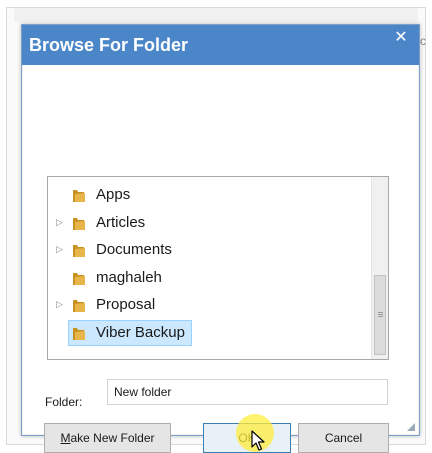  I want to click on tree-item: Viber Backup, so click(210, 332).